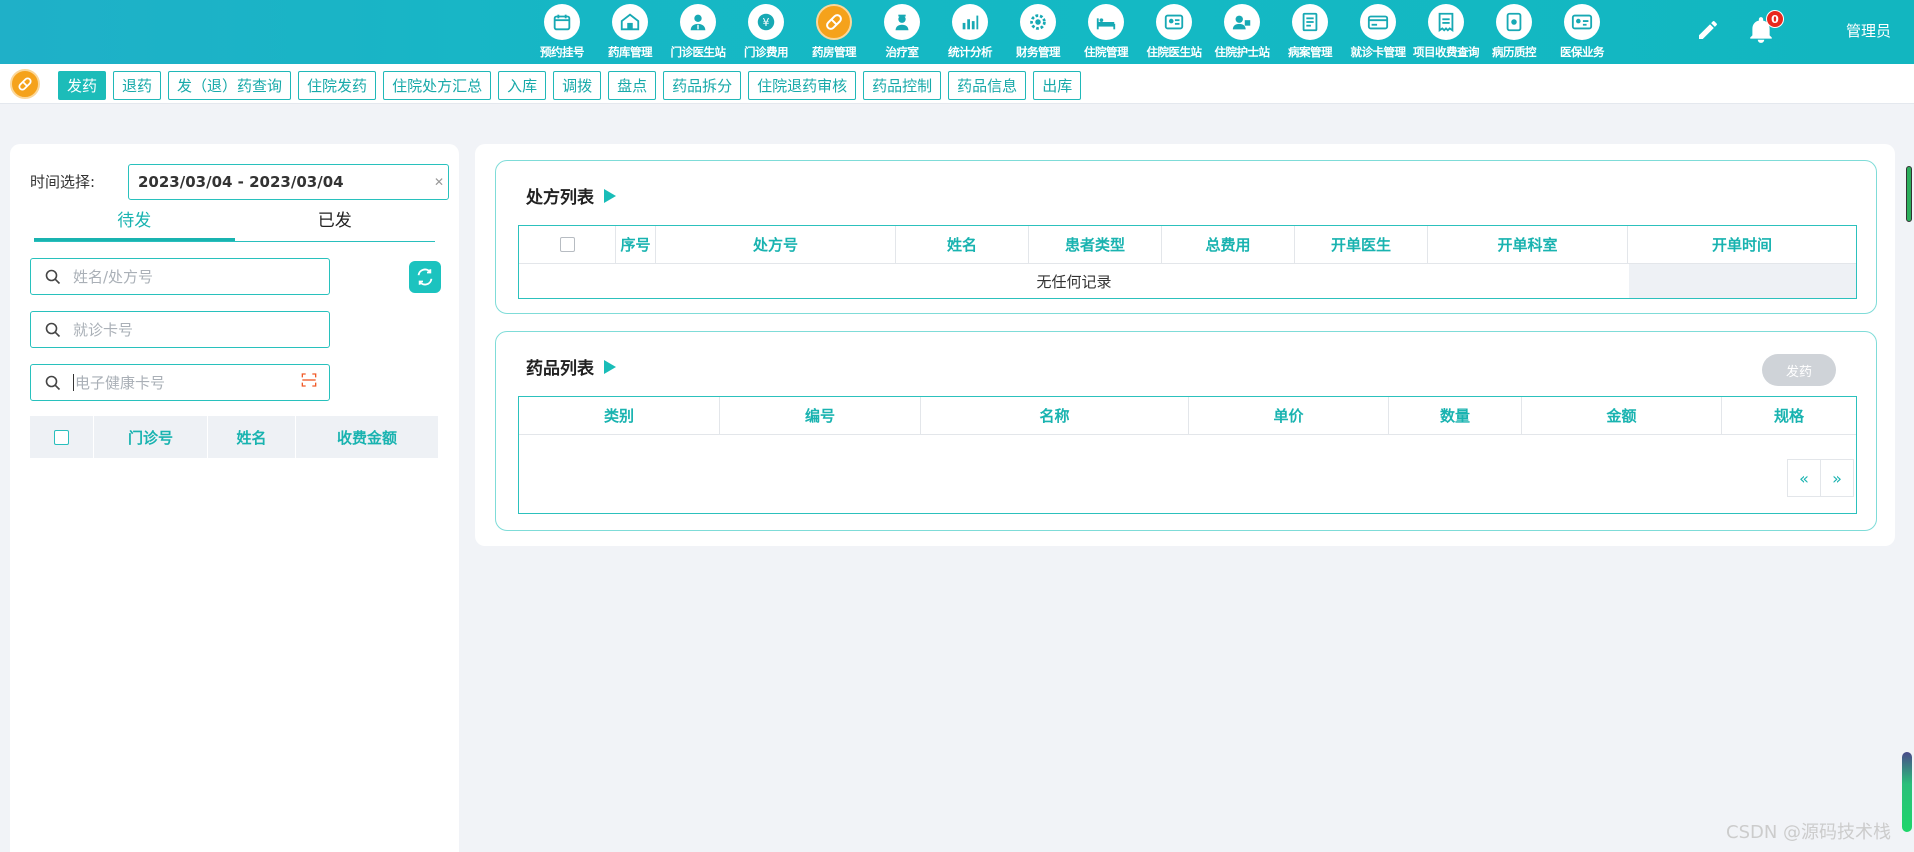  What do you see at coordinates (73, 382) in the screenshot?
I see `text-caret` at bounding box center [73, 382].